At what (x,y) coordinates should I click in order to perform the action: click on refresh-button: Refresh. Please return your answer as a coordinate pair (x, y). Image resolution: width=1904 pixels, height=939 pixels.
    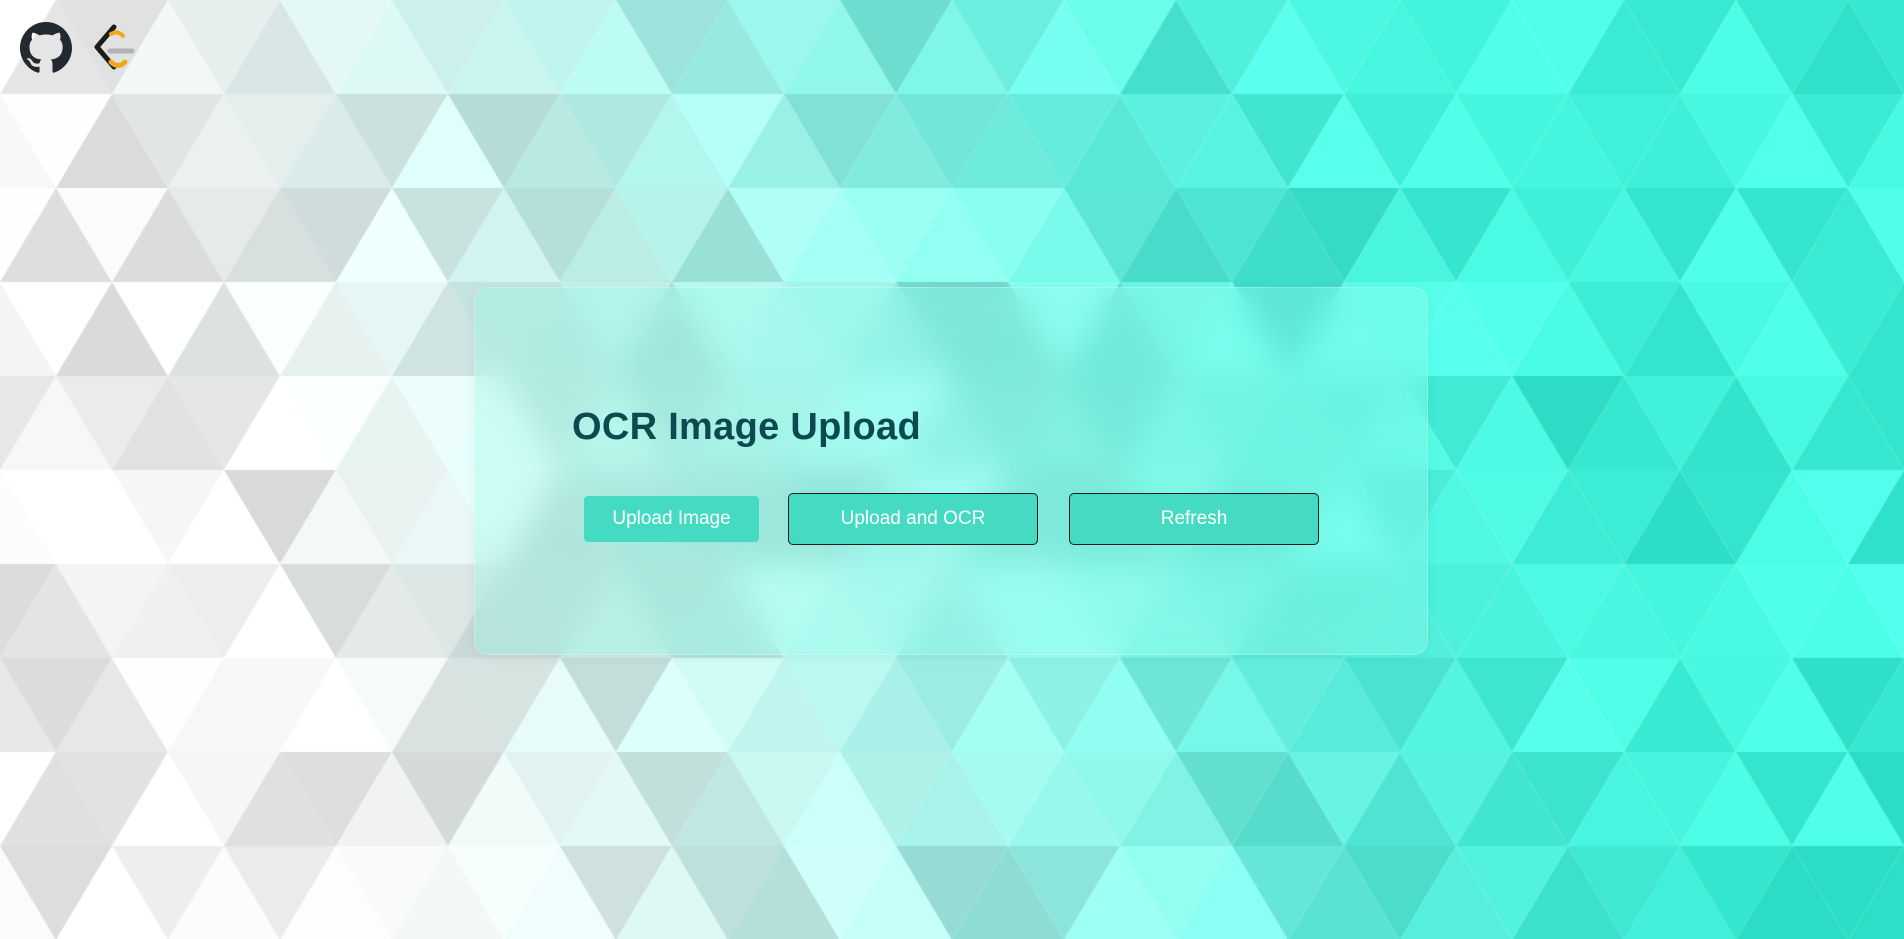
    Looking at the image, I should click on (1194, 519).